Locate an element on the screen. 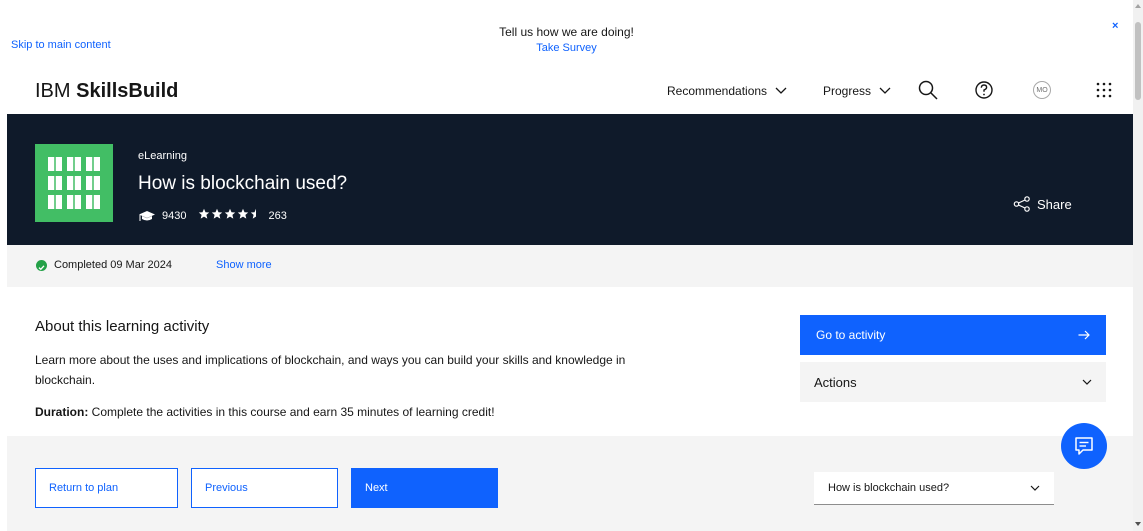 This screenshot has height=531, width=1143. avatar-initials: MO is located at coordinates (1042, 90).